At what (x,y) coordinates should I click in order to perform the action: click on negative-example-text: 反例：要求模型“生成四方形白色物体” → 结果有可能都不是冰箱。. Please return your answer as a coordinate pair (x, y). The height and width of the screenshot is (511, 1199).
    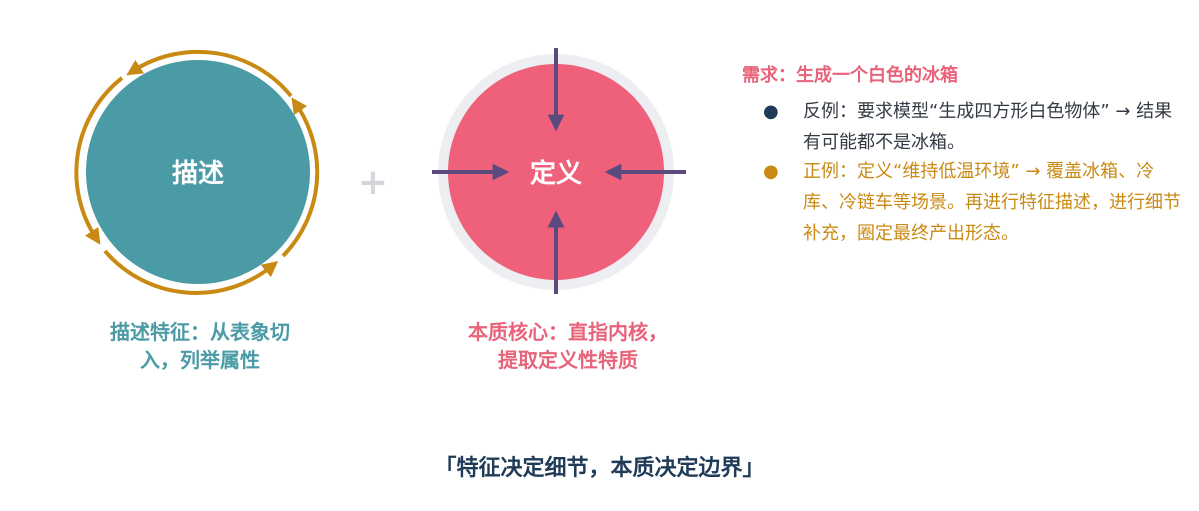
    Looking at the image, I should click on (988, 127).